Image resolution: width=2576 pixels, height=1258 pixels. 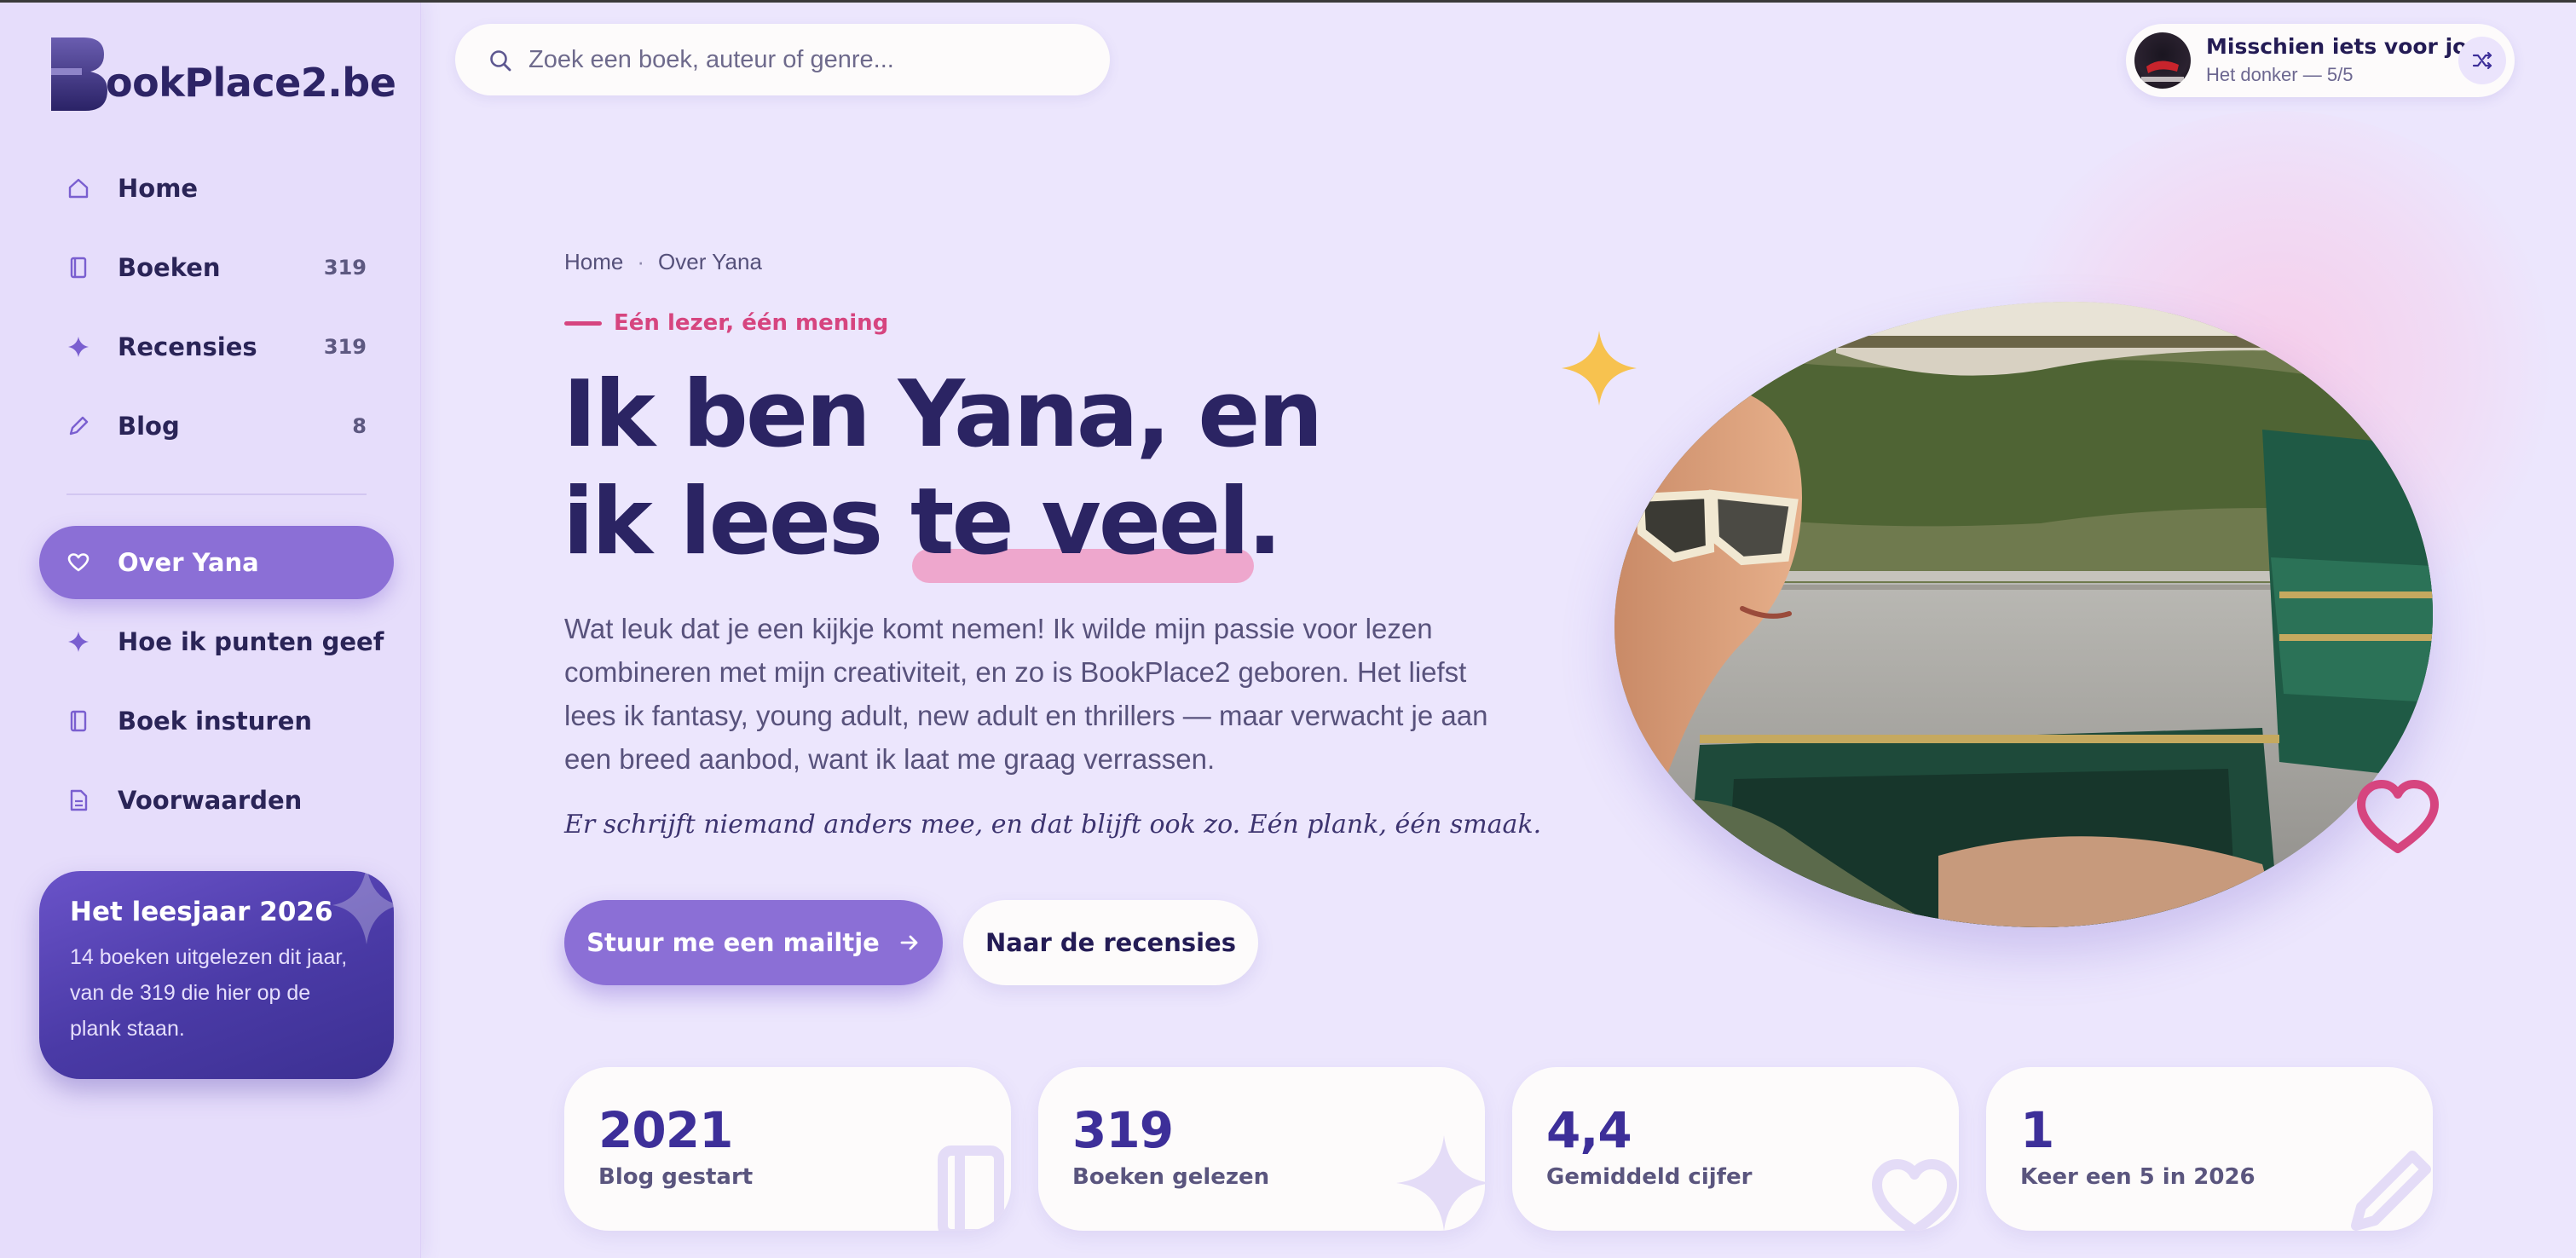 I want to click on sidebar-divider, so click(x=216, y=494).